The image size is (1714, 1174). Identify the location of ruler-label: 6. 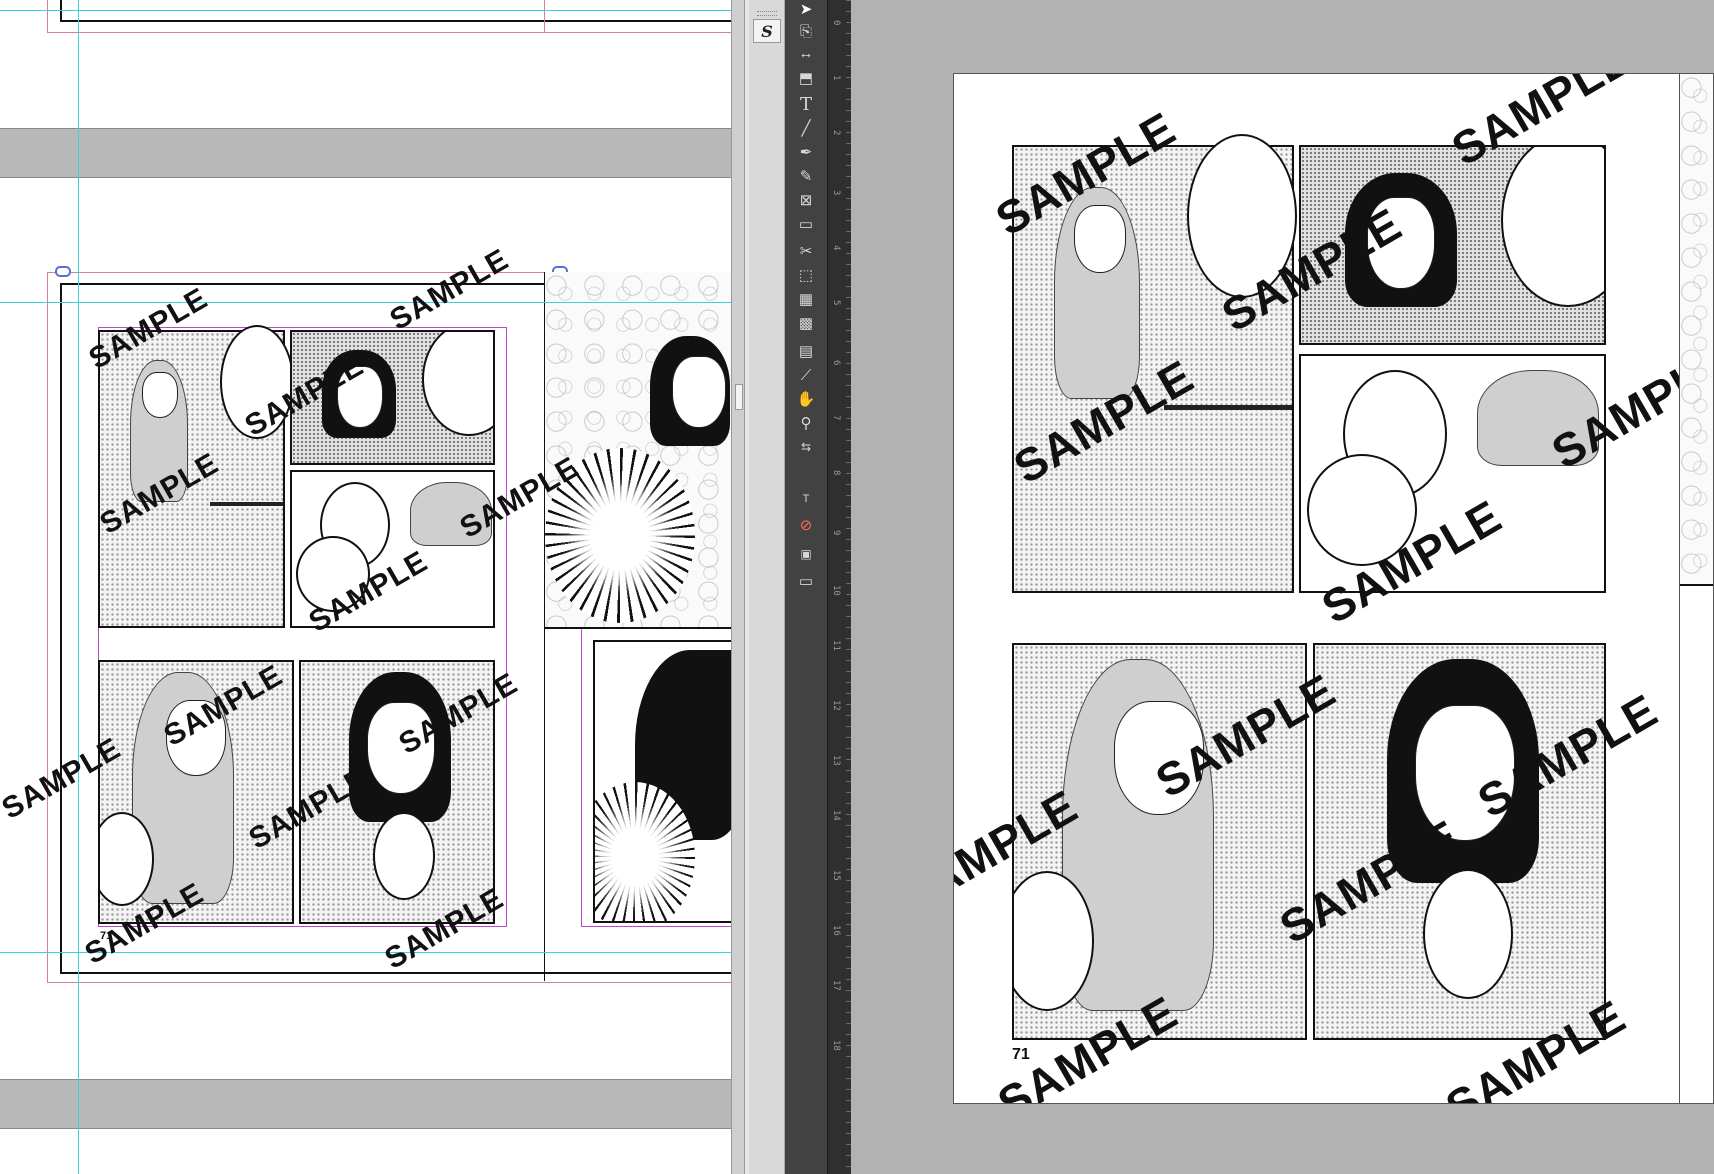
(836, 363).